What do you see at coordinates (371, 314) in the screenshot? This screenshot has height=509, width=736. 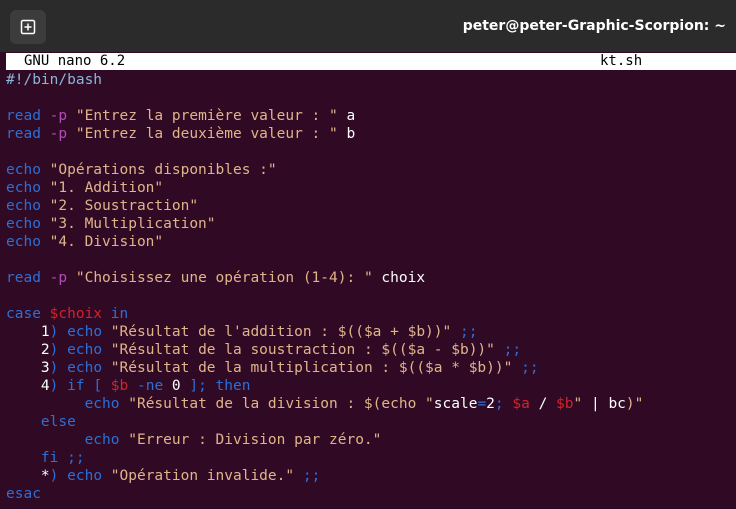 I see `code-line: case $choix in` at bounding box center [371, 314].